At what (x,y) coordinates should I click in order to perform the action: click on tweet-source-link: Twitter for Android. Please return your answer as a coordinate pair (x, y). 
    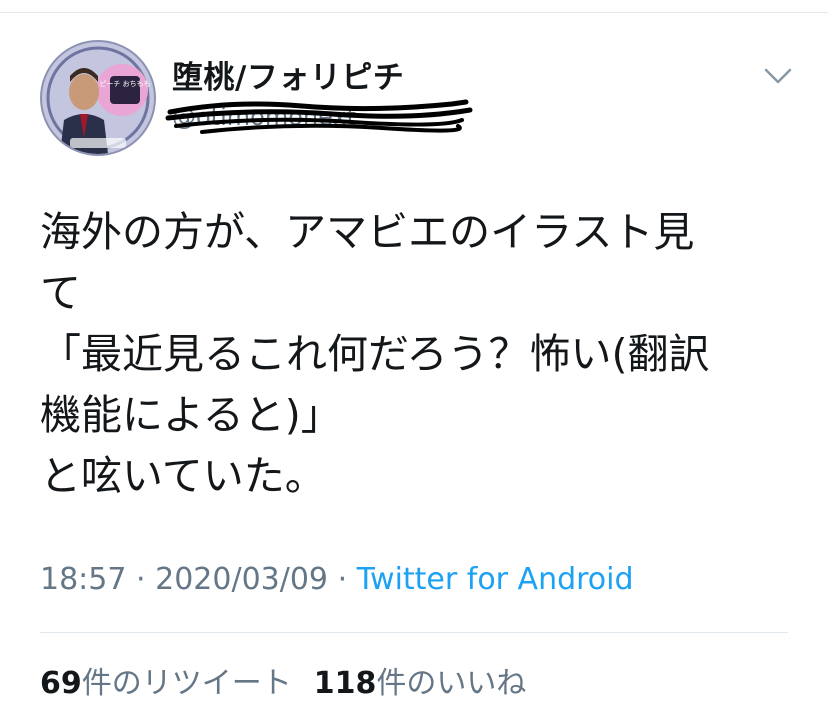
    Looking at the image, I should click on (495, 579).